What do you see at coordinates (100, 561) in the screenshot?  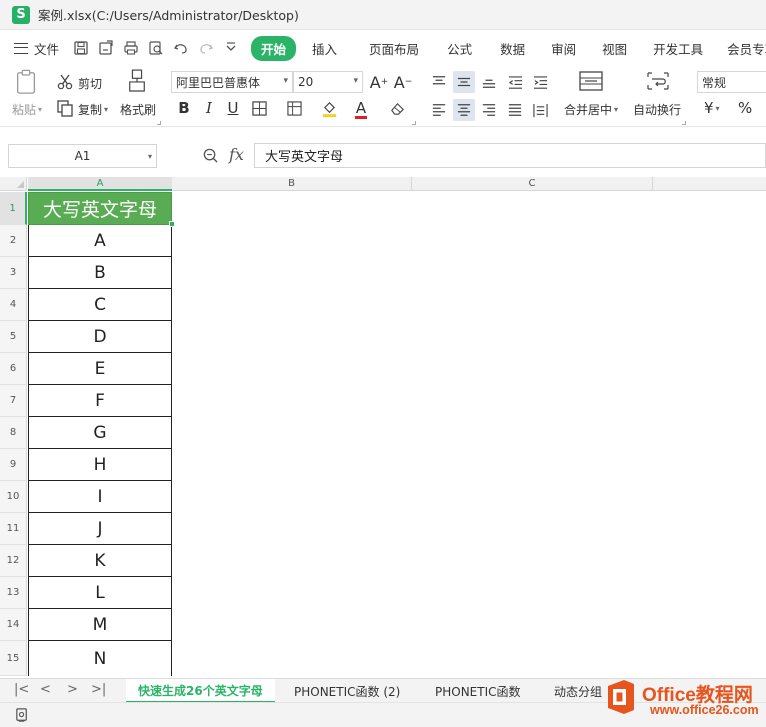 I see `table-cell: K` at bounding box center [100, 561].